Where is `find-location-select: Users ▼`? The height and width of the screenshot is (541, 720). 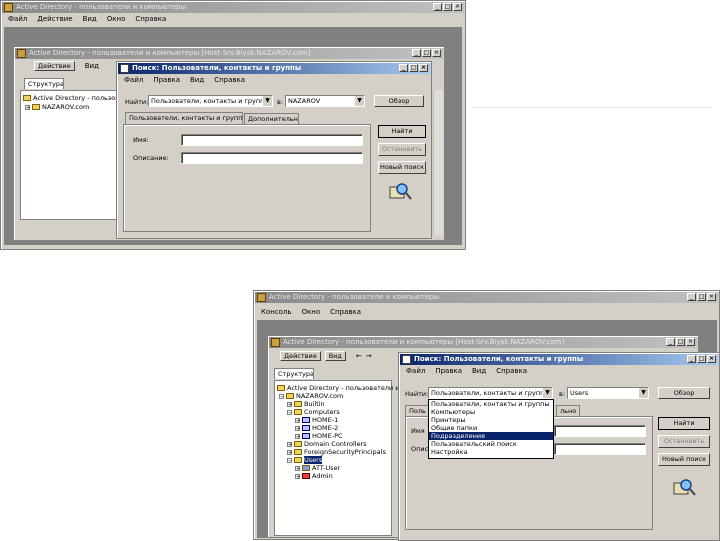
find-location-select: Users ▼ is located at coordinates (608, 393).